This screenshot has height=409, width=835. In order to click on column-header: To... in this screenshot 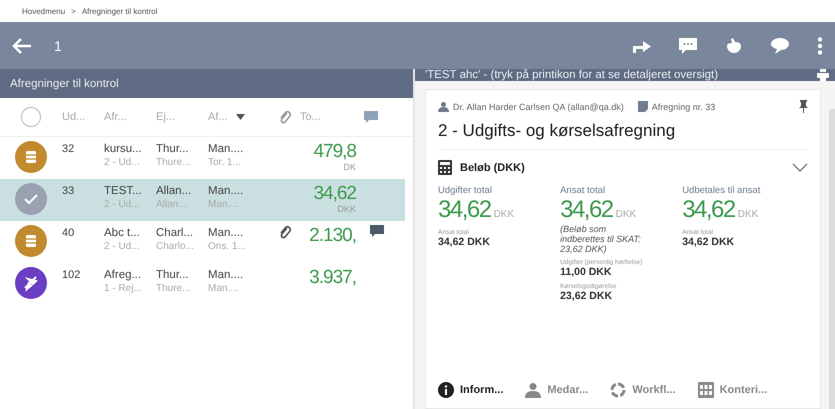, I will do `click(310, 117)`.